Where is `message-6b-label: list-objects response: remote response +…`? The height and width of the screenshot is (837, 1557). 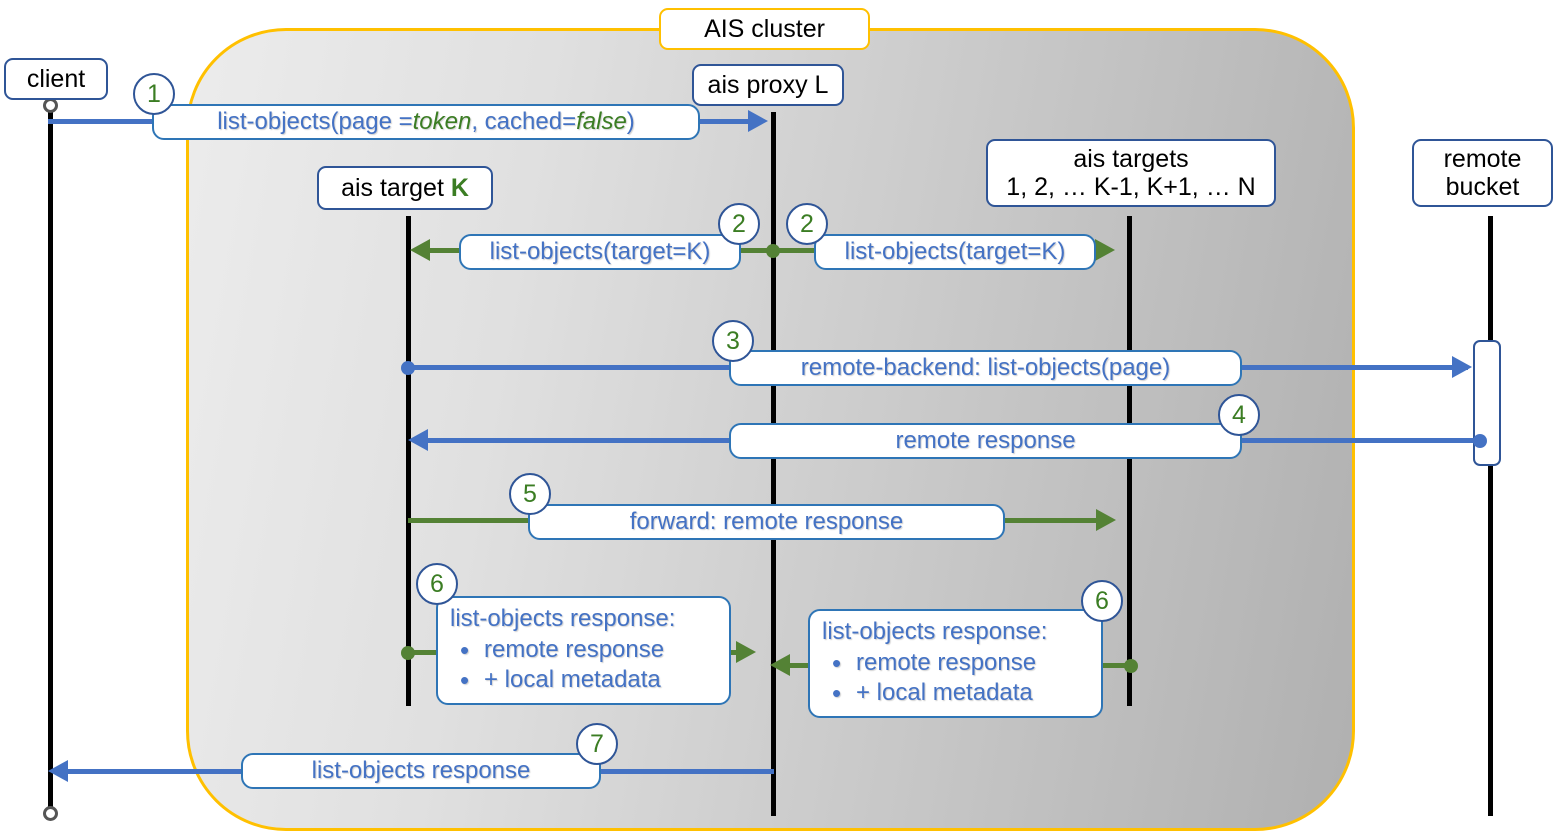 message-6b-label: list-objects response: remote response +… is located at coordinates (955, 663).